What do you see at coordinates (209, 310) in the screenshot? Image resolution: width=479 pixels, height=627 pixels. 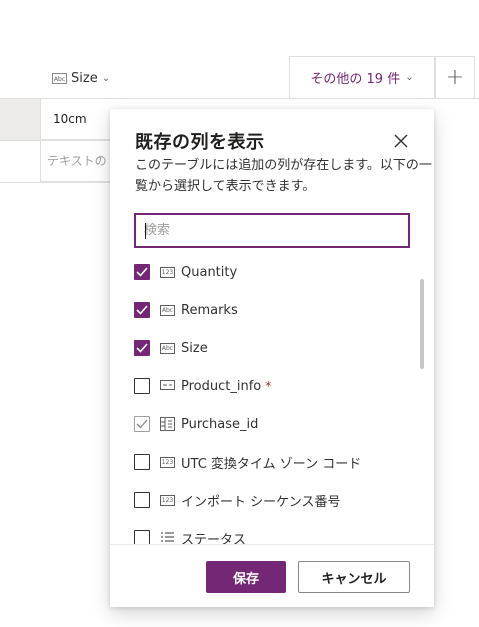 I see `column-item-label: Remarks` at bounding box center [209, 310].